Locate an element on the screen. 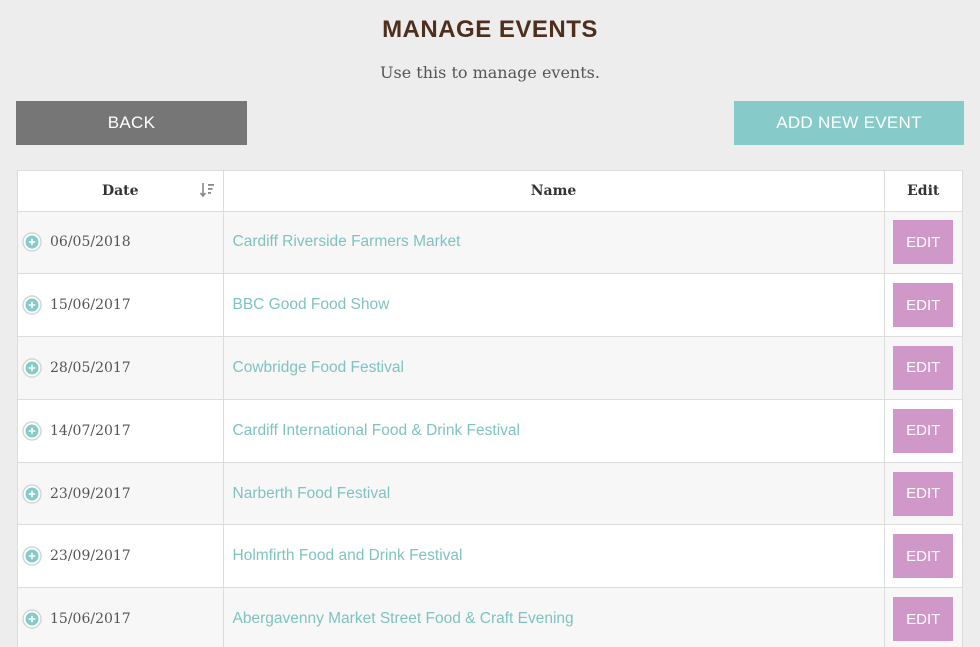 The width and height of the screenshot is (980, 647). event-name-link: Cowbridge Food Festival is located at coordinates (554, 368).